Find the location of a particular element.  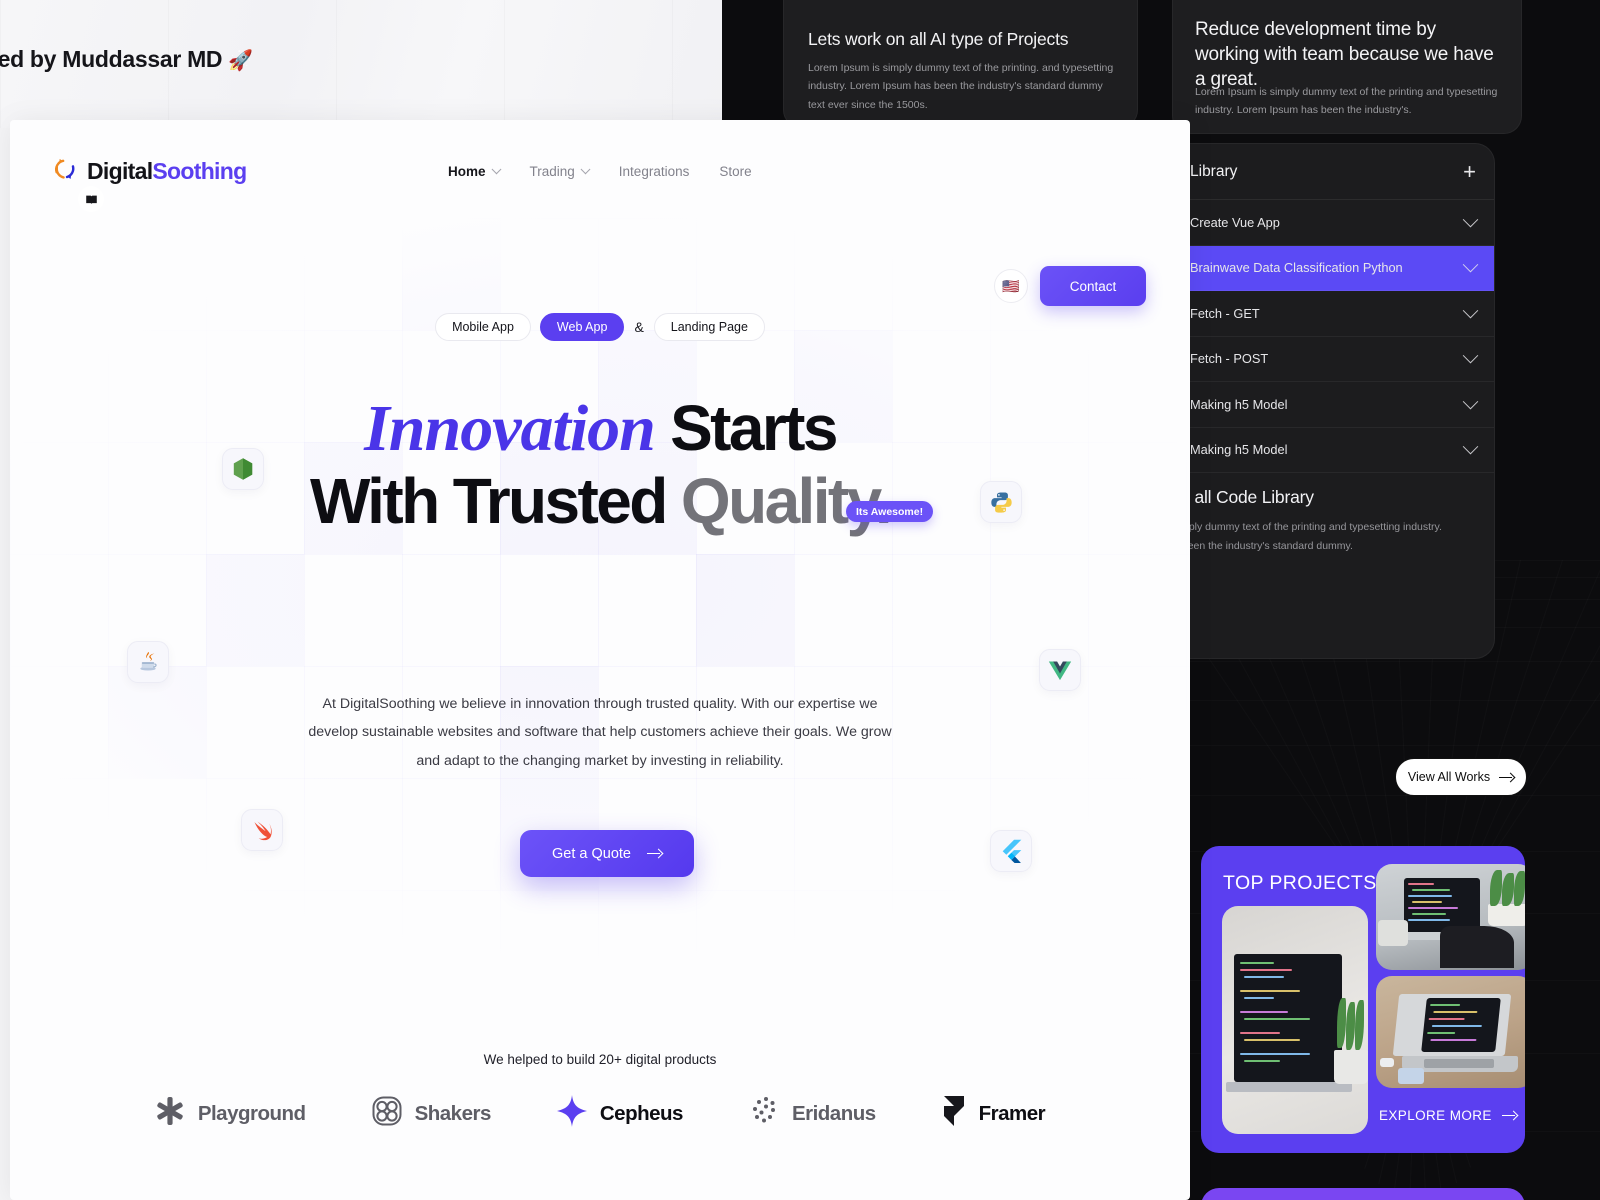

top-projects-card: TOP PROJECTS EXPLORE MORE is located at coordinates (1363, 999).